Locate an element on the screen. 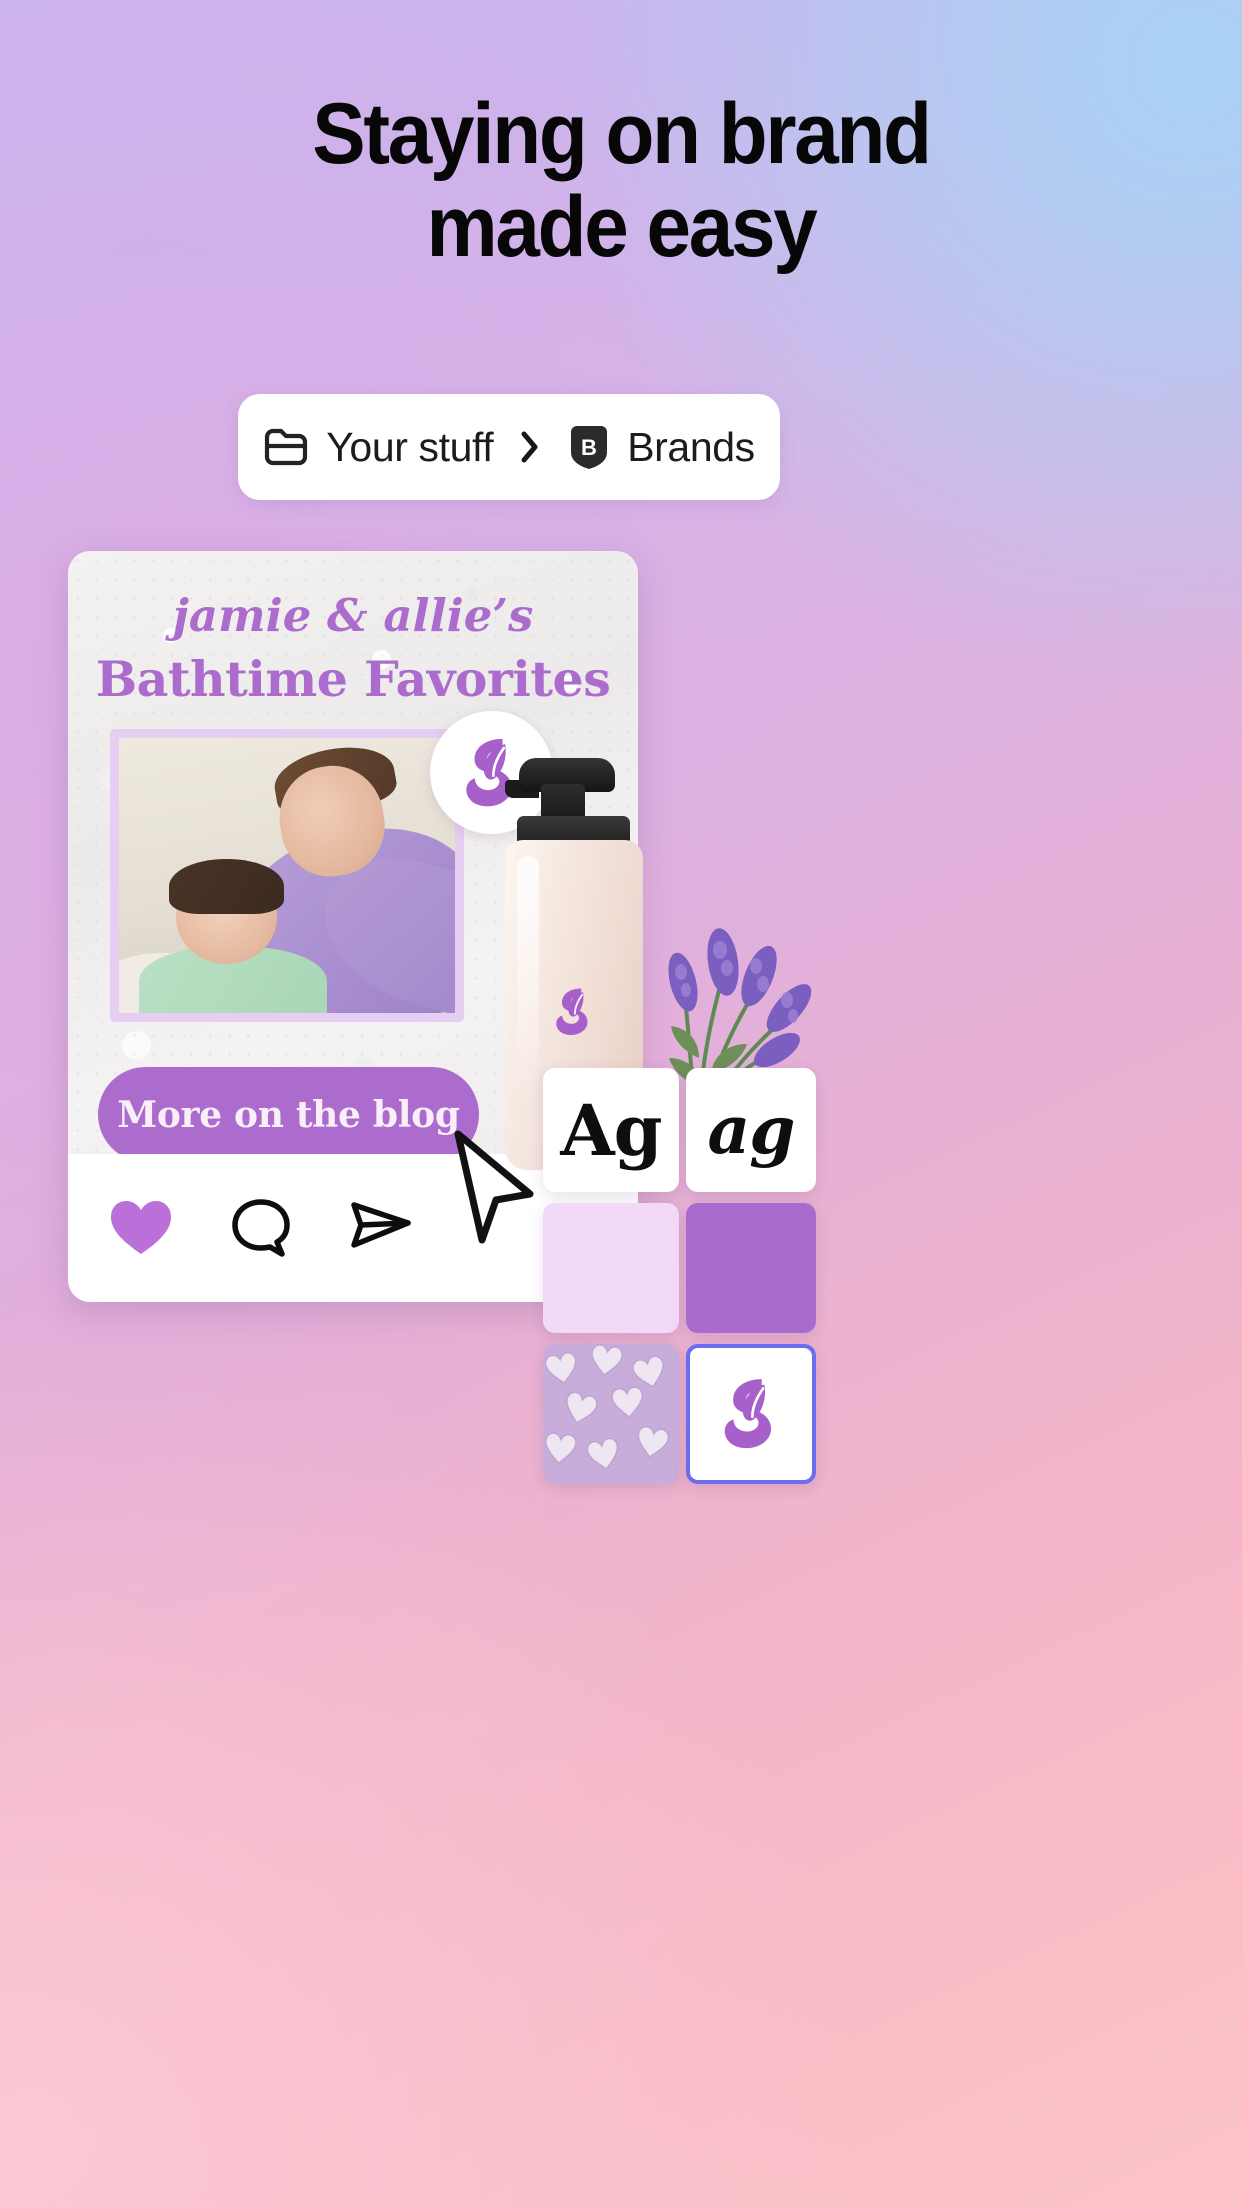 The height and width of the screenshot is (2208, 1242). post-title: jamie & allie’s Bathtime Favorites is located at coordinates (353, 648).